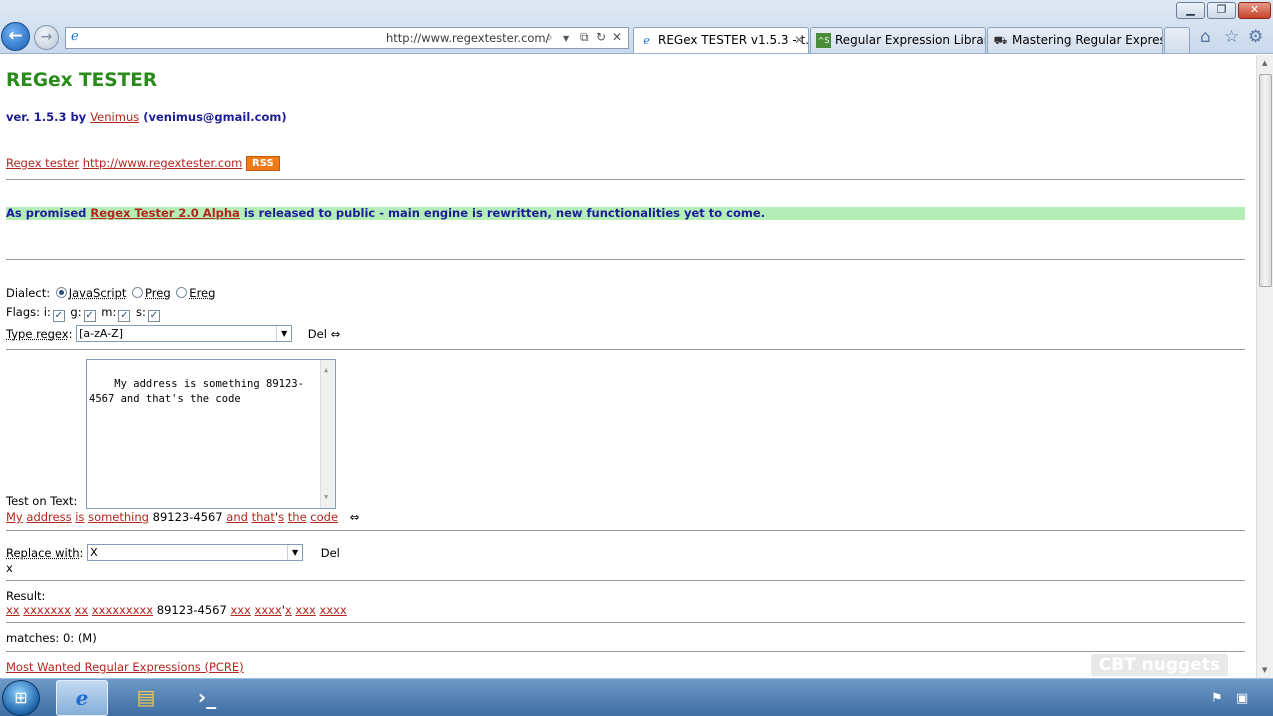  I want to click on powershell-icon: ›_, so click(207, 698).